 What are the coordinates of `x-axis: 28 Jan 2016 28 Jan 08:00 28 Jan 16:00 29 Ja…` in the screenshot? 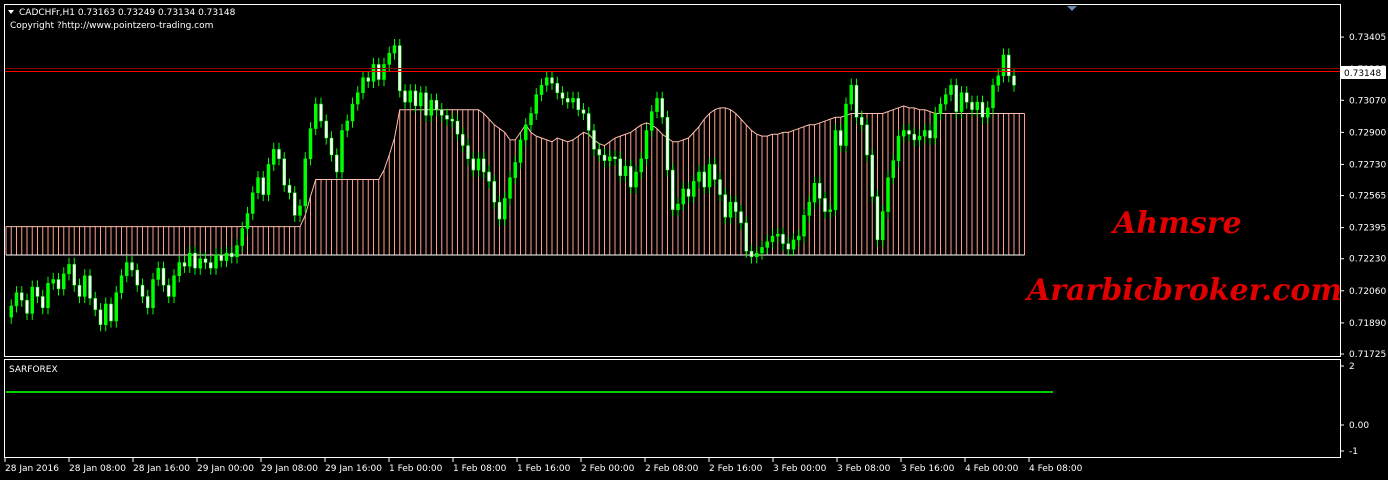 It's located at (543, 466).